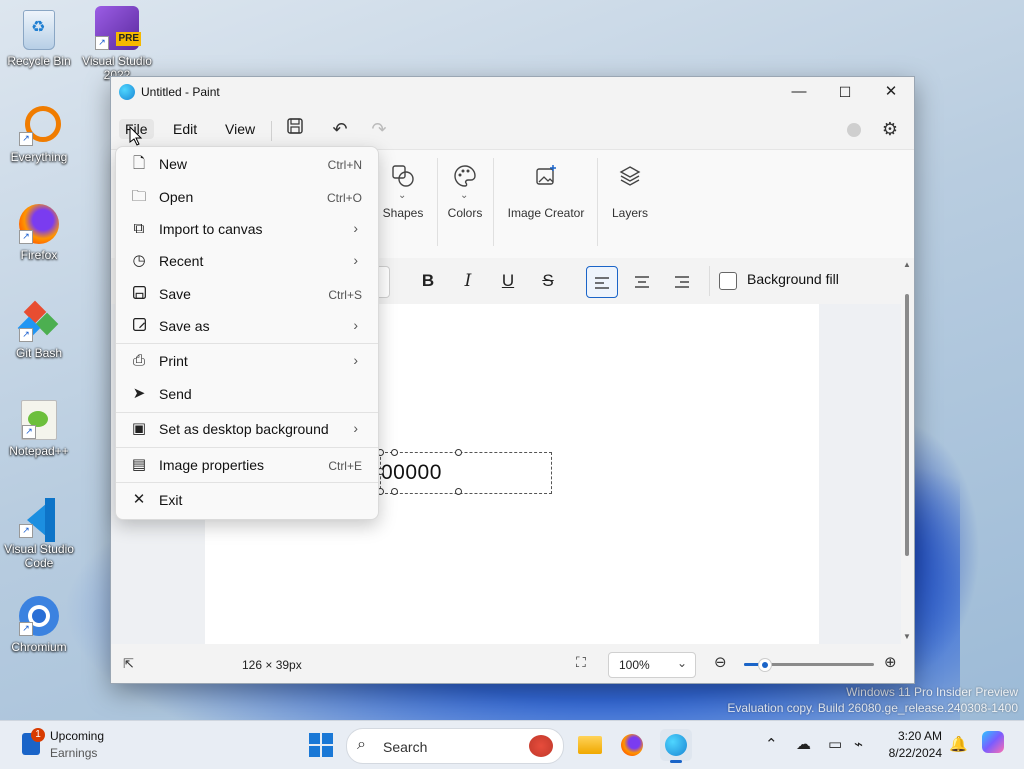 The width and height of the screenshot is (1024, 769). What do you see at coordinates (771, 744) in the screenshot?
I see `chevron-up-icon: ⌃` at bounding box center [771, 744].